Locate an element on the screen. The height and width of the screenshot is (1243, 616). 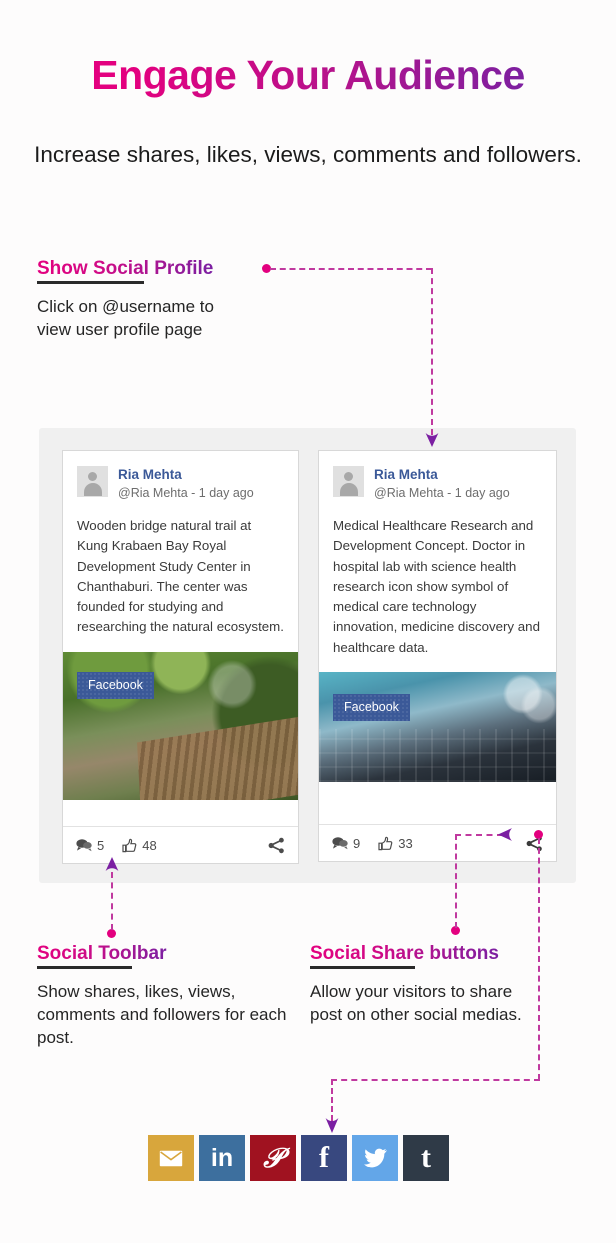
email-icon is located at coordinates (171, 1158).